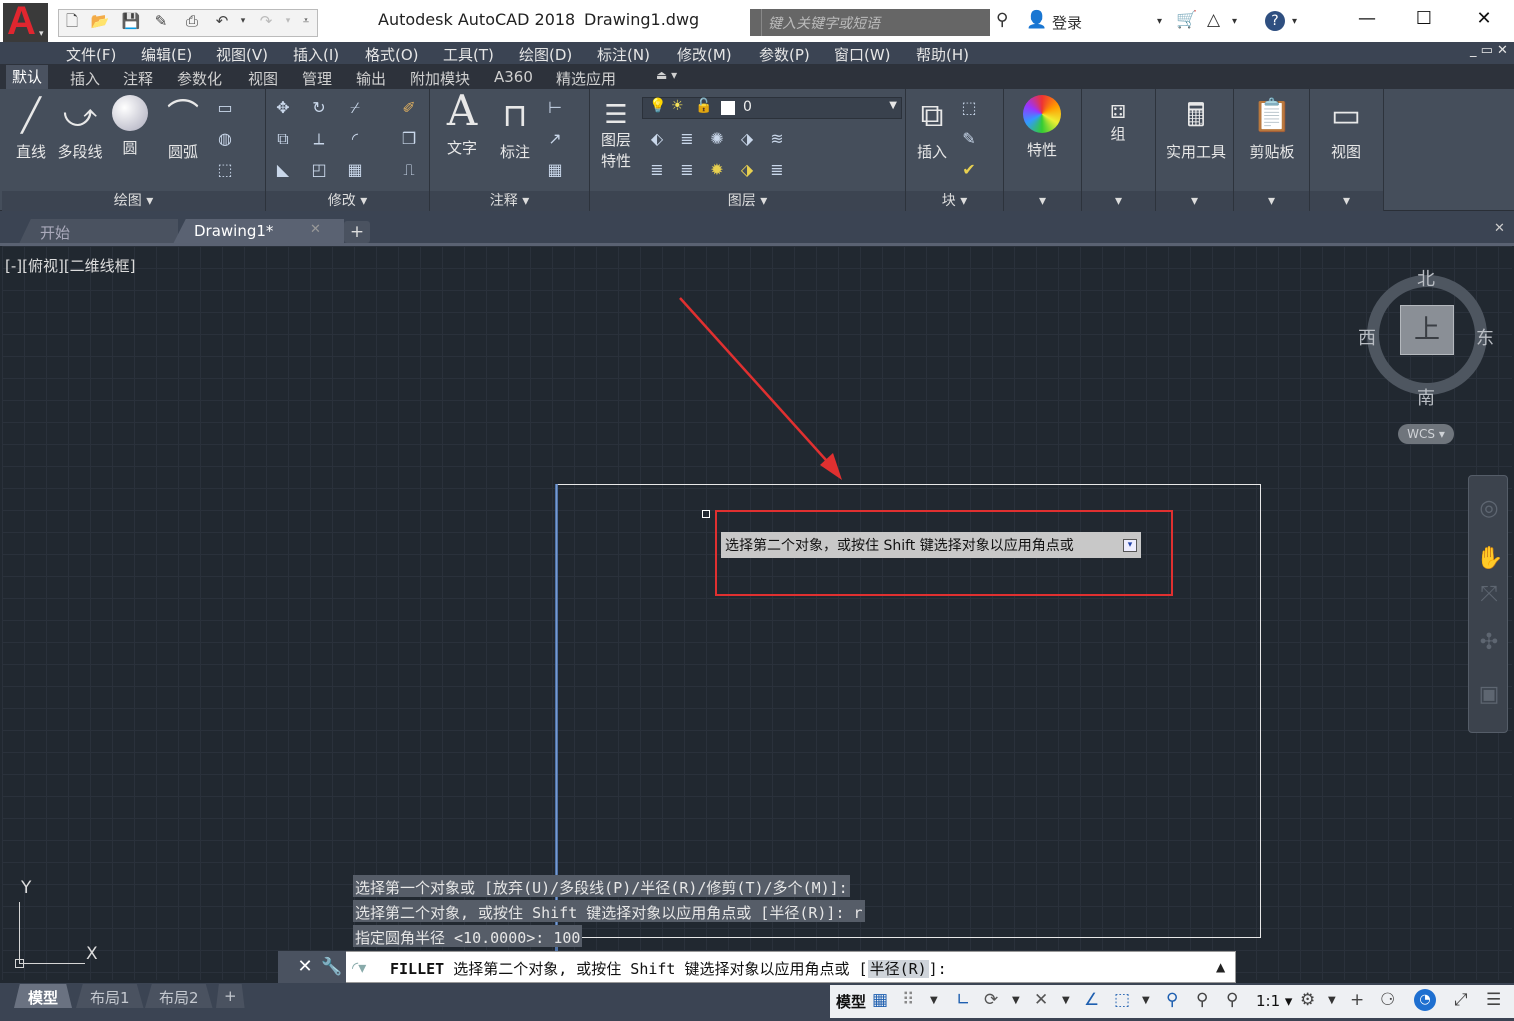  What do you see at coordinates (747, 170) in the screenshot?
I see `layer-tool-icon: ⬗` at bounding box center [747, 170].